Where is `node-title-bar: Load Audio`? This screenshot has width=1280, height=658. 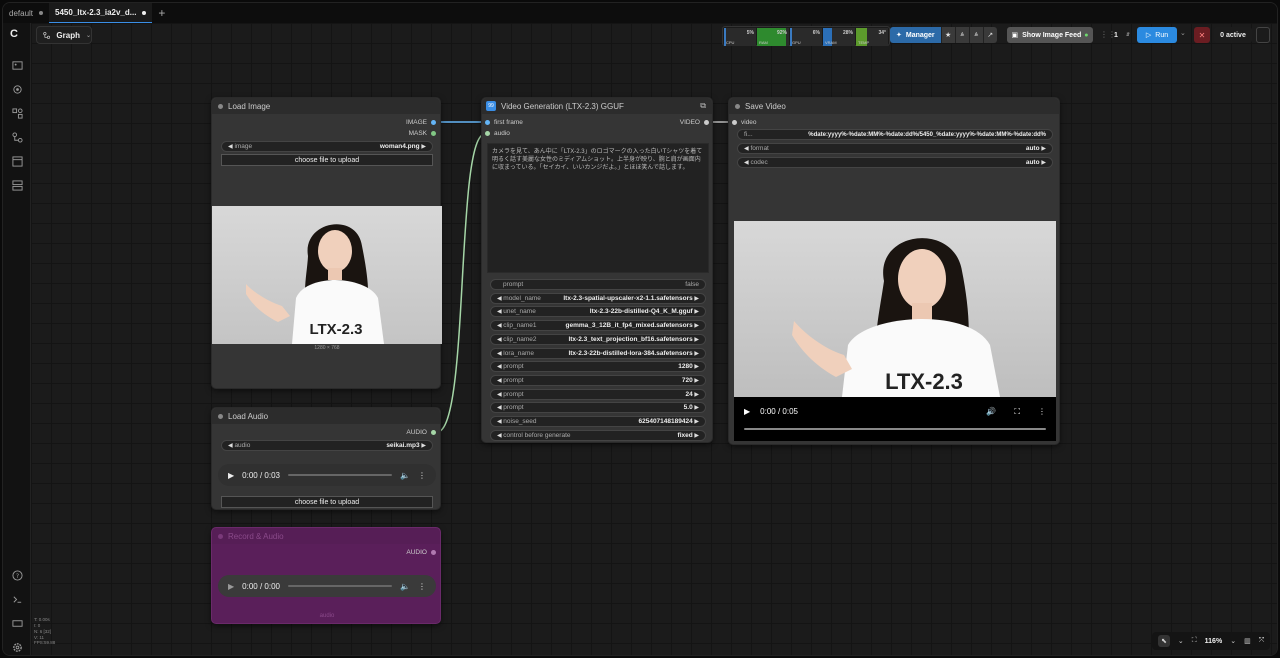 node-title-bar: Load Audio is located at coordinates (326, 416).